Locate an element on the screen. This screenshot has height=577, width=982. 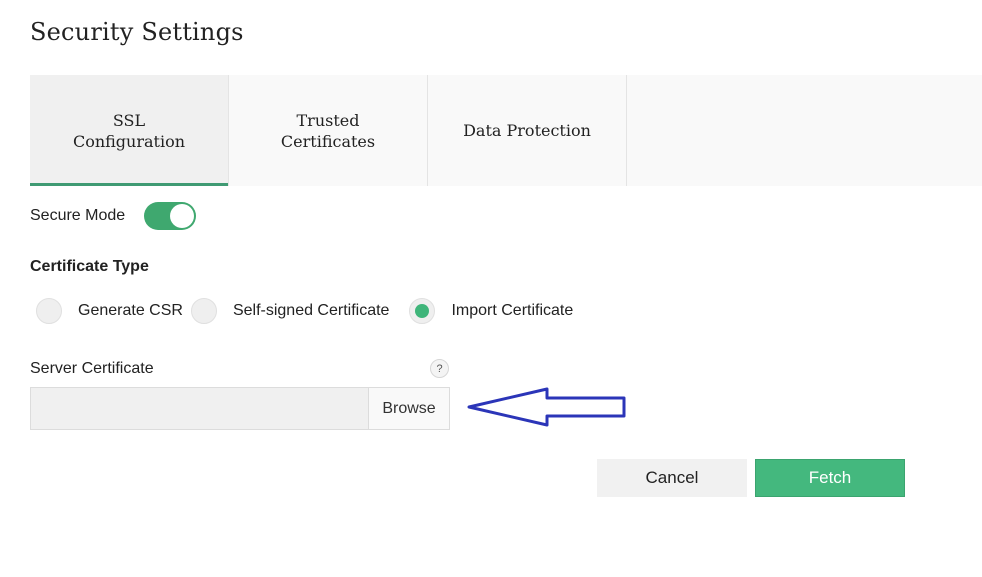
tab-label: Trusted Certificates is located at coordinates (328, 130).